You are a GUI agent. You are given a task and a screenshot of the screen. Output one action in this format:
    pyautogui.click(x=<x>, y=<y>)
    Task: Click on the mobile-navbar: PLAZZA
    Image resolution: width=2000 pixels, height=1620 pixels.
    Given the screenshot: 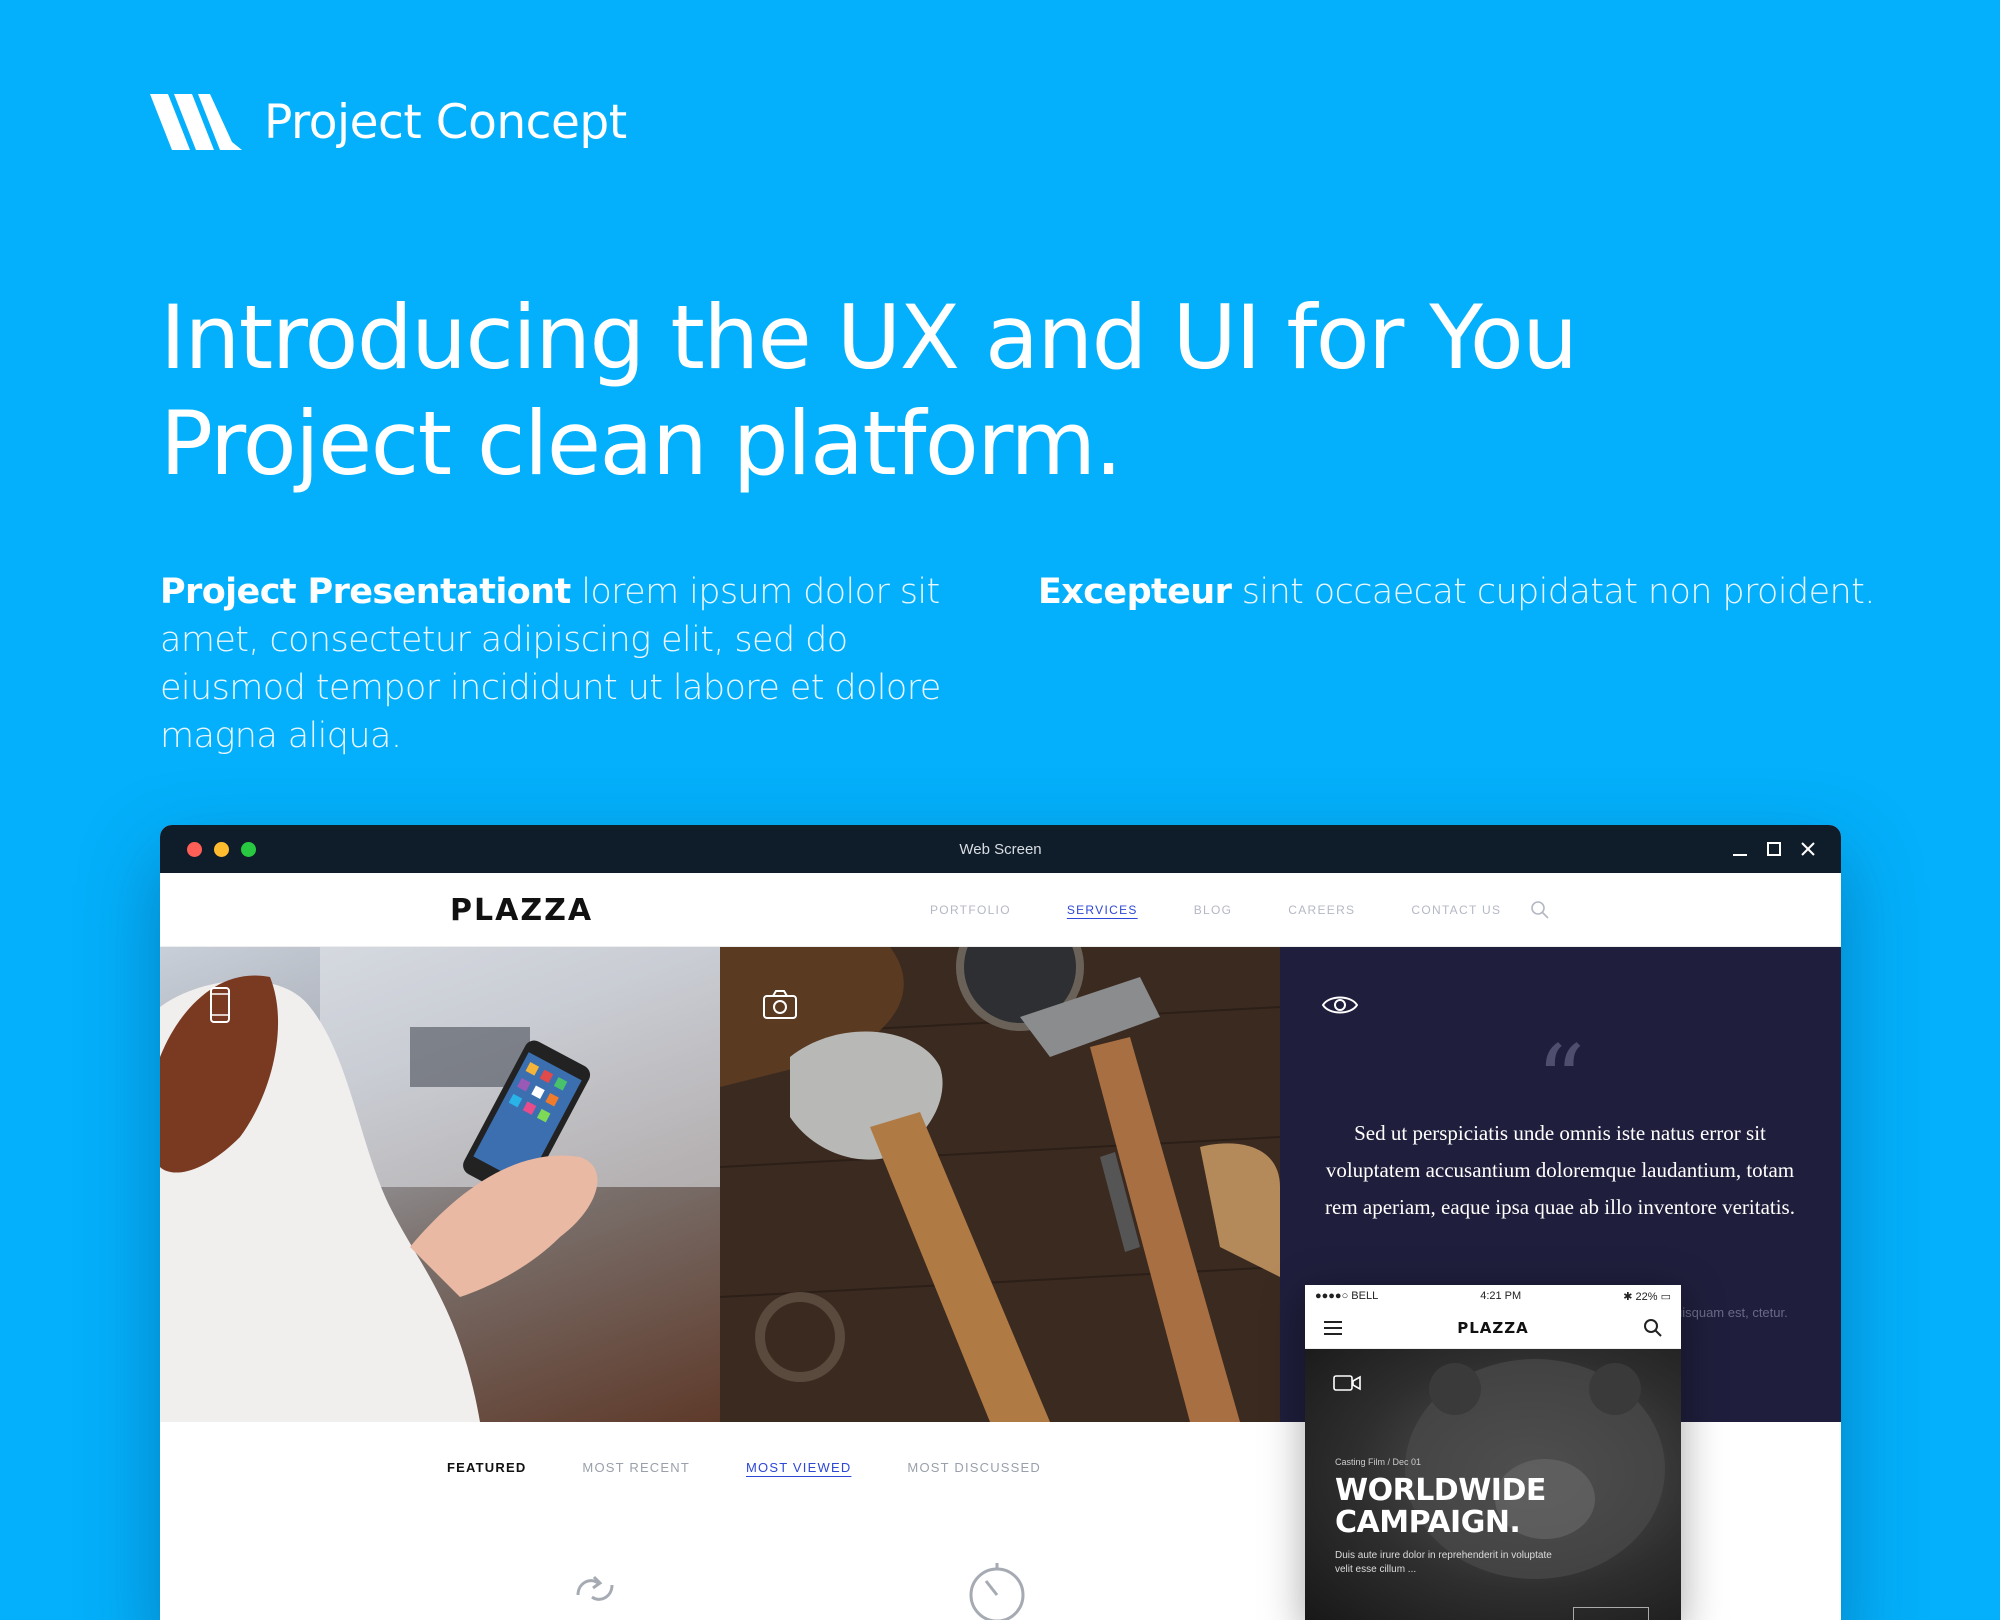 What is the action you would take?
    pyautogui.click(x=1493, y=1328)
    